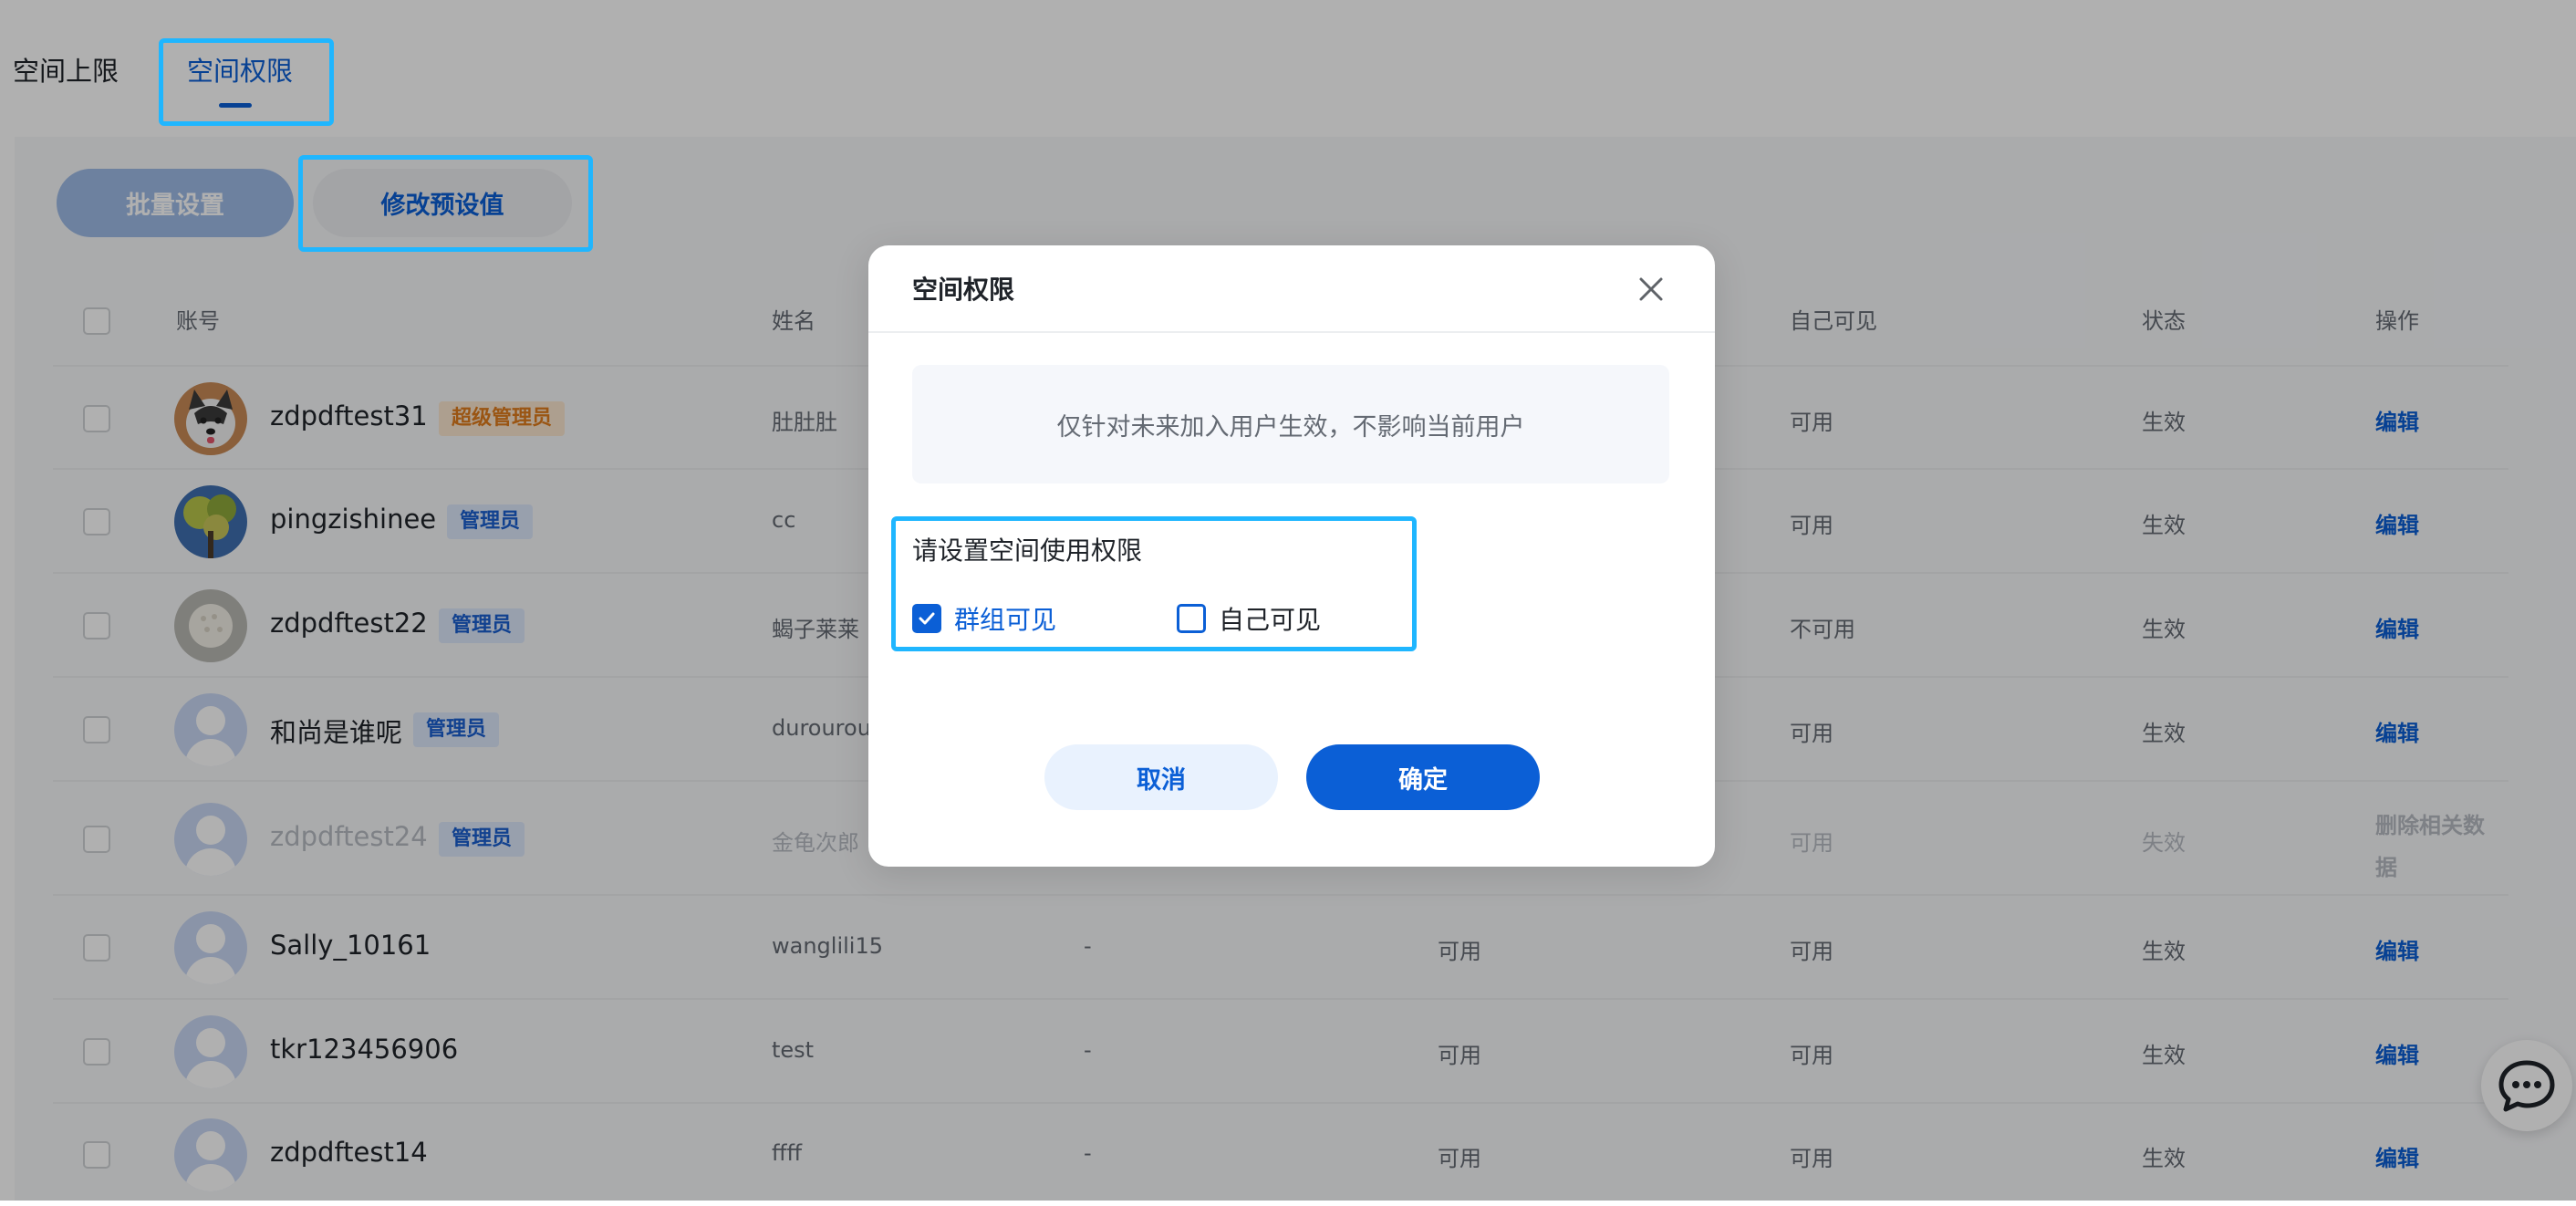 Image resolution: width=2576 pixels, height=1206 pixels. What do you see at coordinates (246, 82) in the screenshot?
I see `highlight-tab` at bounding box center [246, 82].